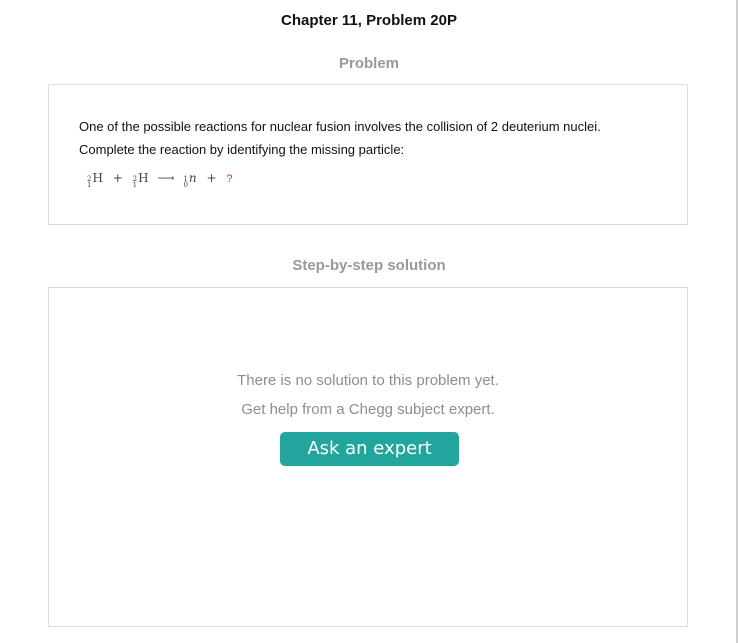 The image size is (738, 643). I want to click on chapter-title: Chapter 11, Problem 20P, so click(369, 20).